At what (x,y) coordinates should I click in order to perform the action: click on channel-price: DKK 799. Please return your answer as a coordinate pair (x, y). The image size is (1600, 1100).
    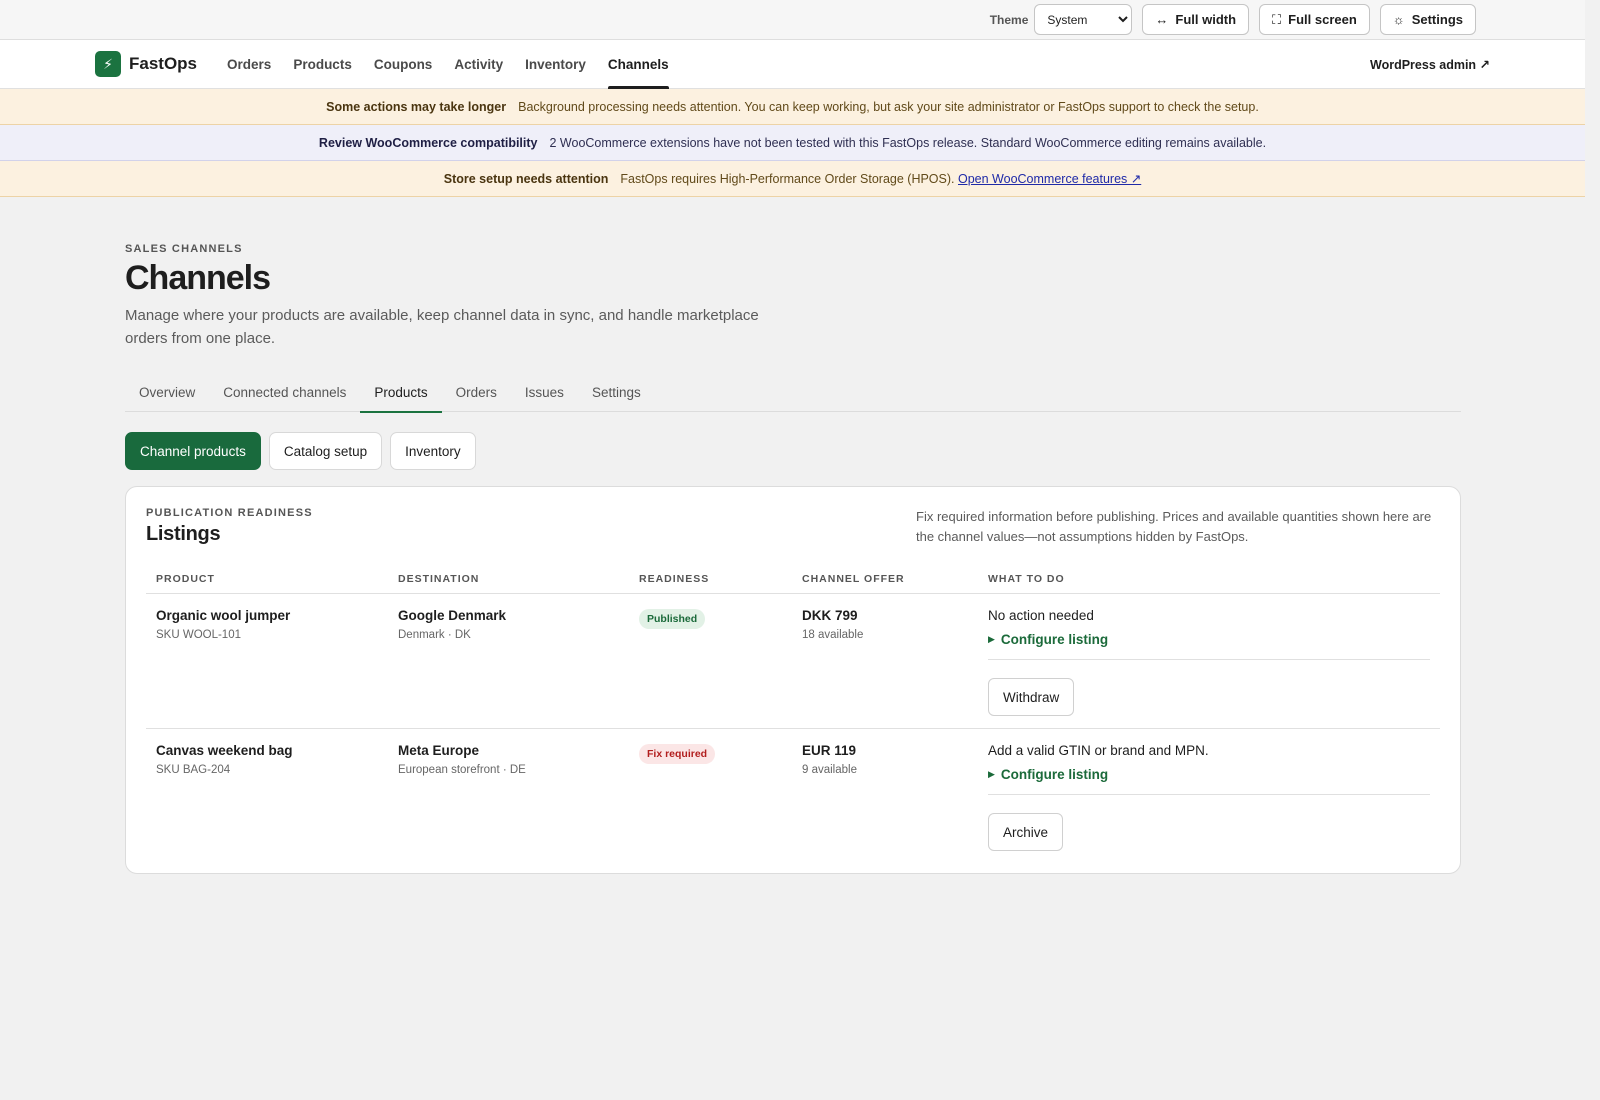
    Looking at the image, I should click on (830, 615).